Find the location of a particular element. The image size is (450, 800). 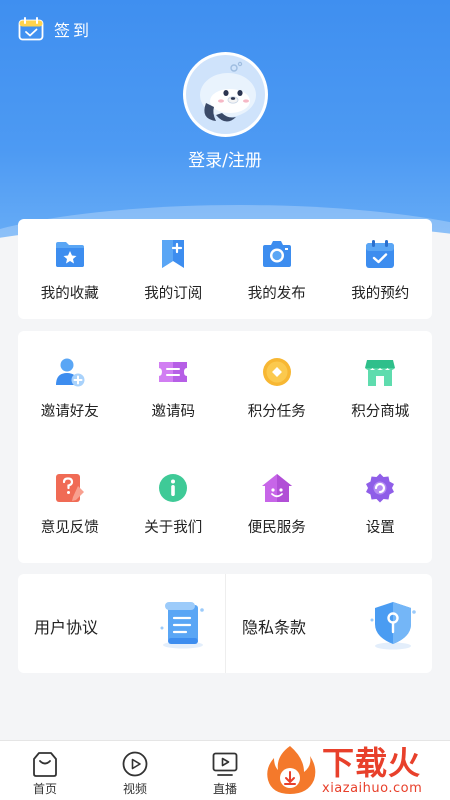

store-icon is located at coordinates (380, 373).